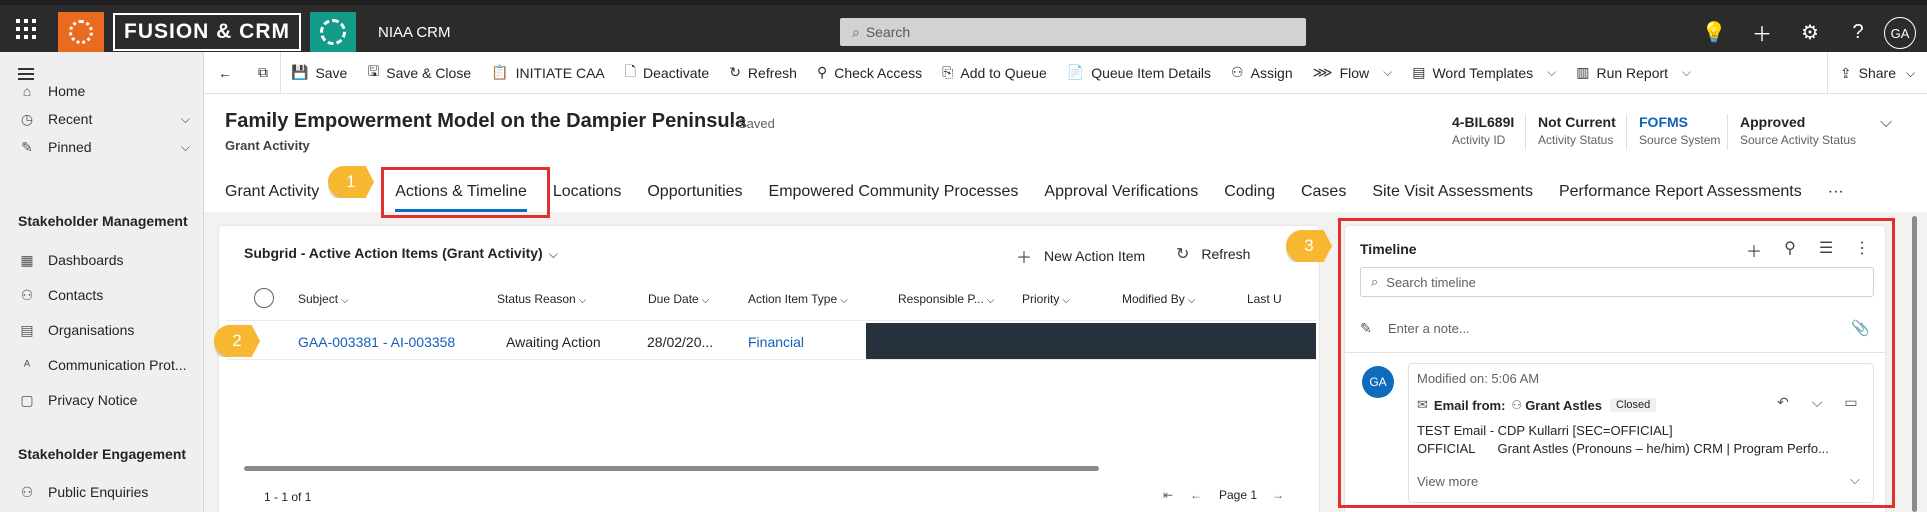 The height and width of the screenshot is (512, 1927). Describe the element at coordinates (319, 73) in the screenshot. I see `save-button: 💾 Save` at that location.